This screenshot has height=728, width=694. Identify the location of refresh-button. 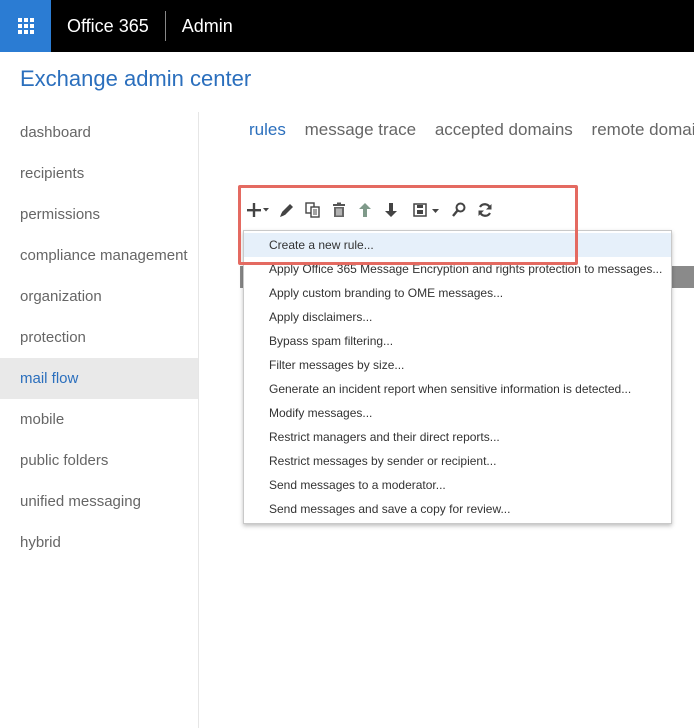
(485, 210).